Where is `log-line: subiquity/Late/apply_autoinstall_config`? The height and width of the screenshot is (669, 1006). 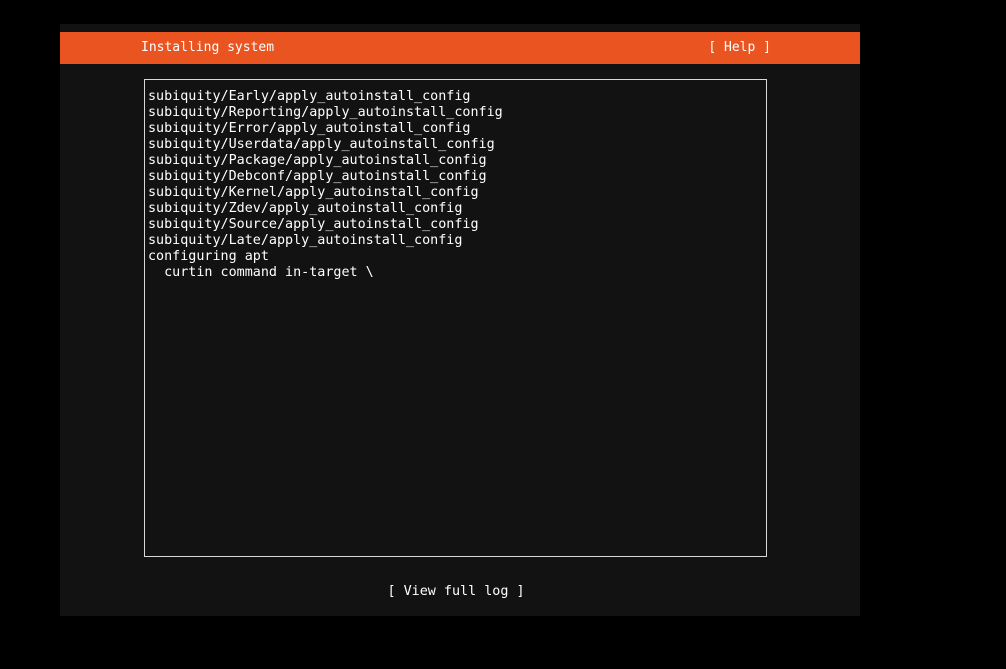
log-line: subiquity/Late/apply_autoinstall_config is located at coordinates (305, 240).